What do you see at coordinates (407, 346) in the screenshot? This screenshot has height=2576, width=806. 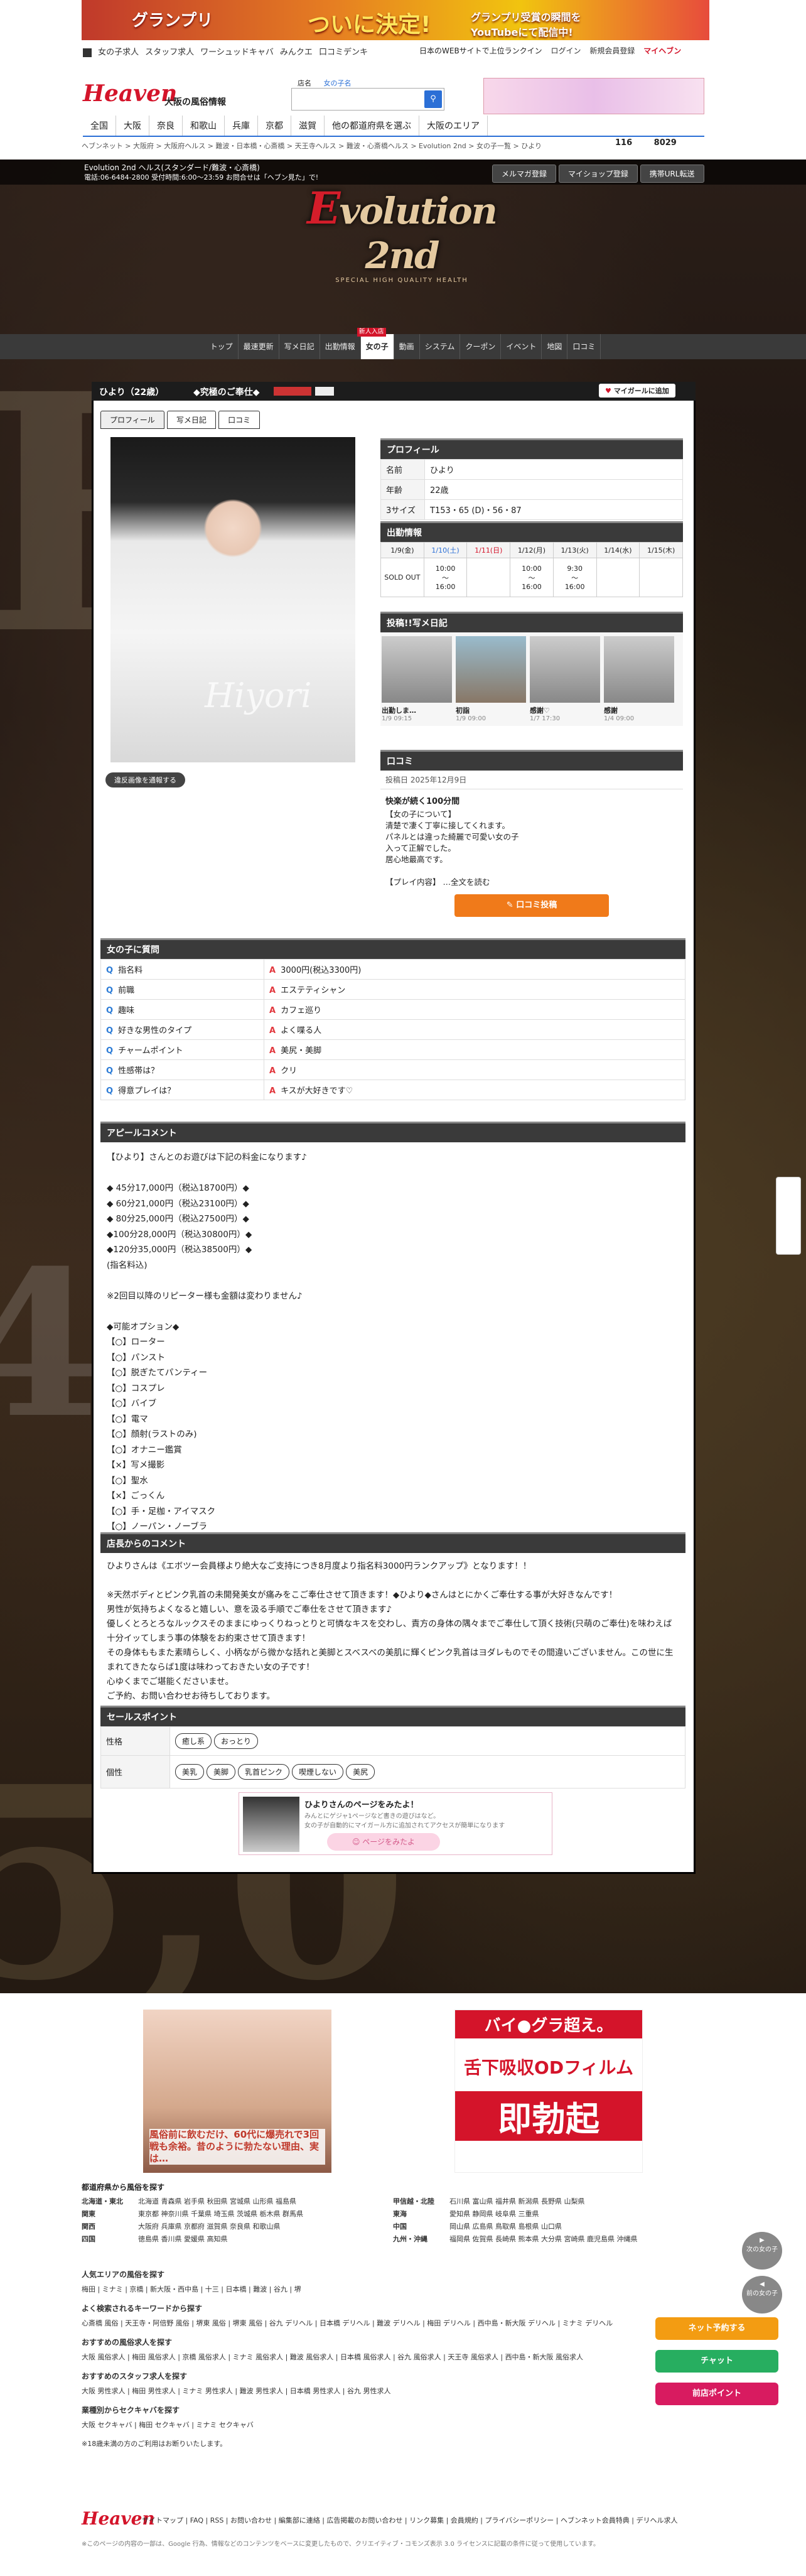 I see `shop-nav-item: 動画` at bounding box center [407, 346].